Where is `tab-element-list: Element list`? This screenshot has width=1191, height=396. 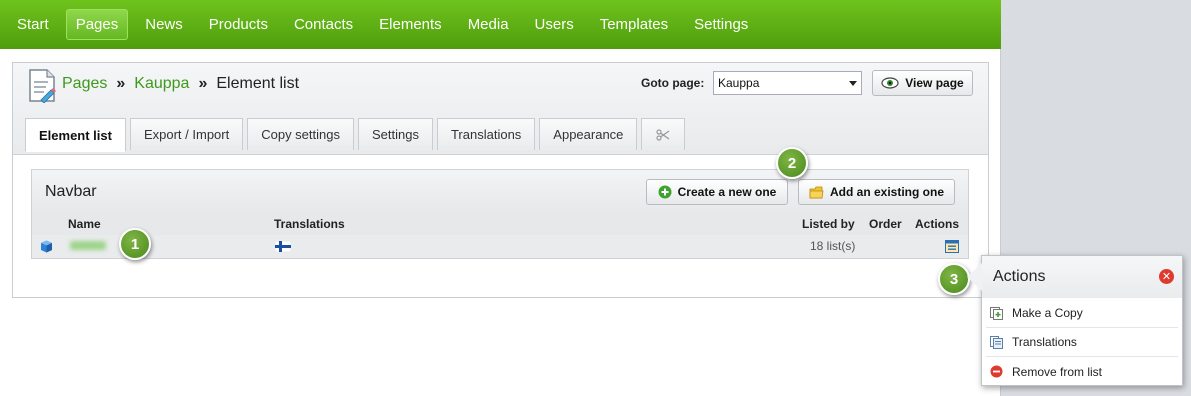 tab-element-list: Element list is located at coordinates (75, 135).